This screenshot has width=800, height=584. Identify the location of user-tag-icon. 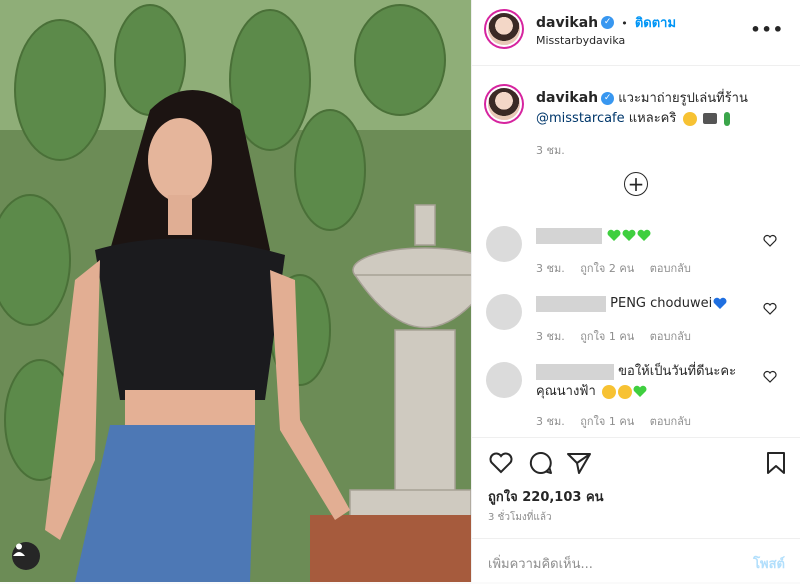
(26, 556).